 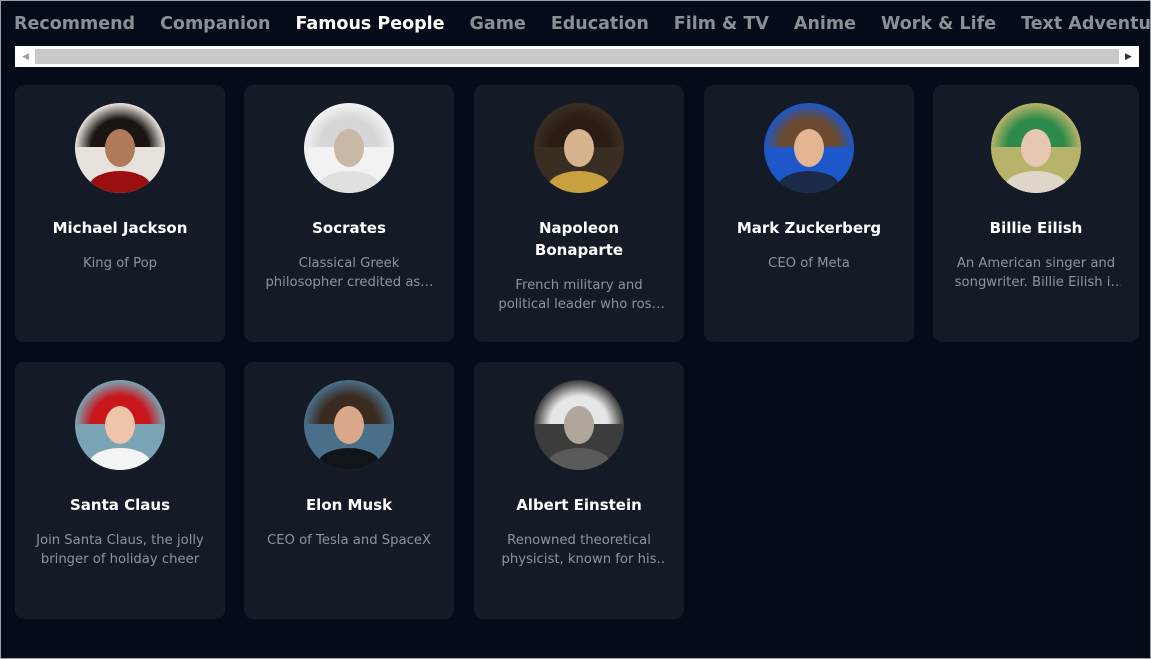 What do you see at coordinates (369, 24) in the screenshot?
I see `tab-famous-people: Famous People` at bounding box center [369, 24].